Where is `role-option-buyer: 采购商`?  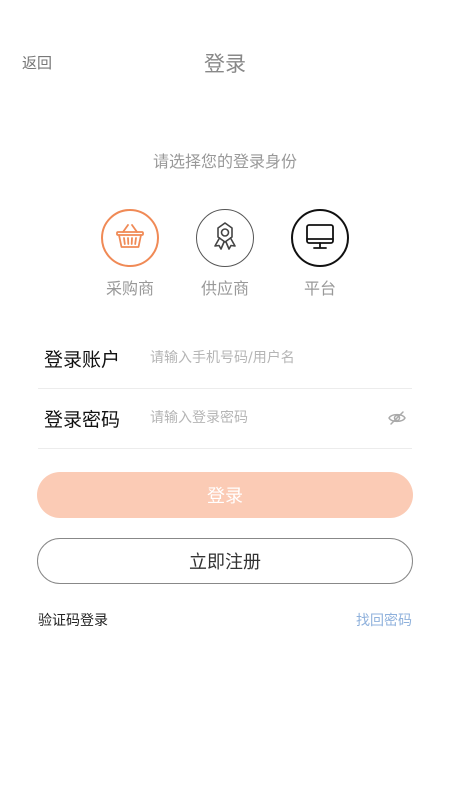 role-option-buyer: 采购商 is located at coordinates (130, 254).